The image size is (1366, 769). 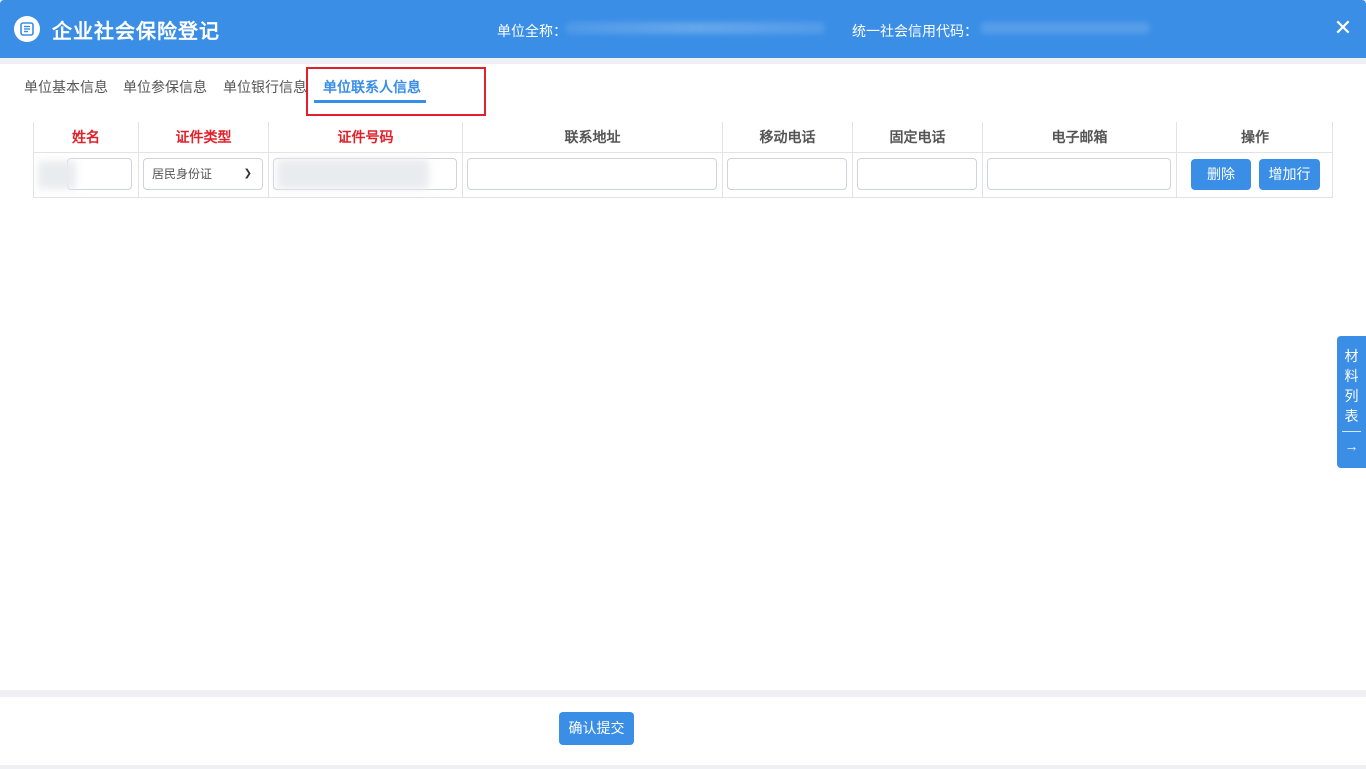 I want to click on divider, so click(x=1351, y=431).